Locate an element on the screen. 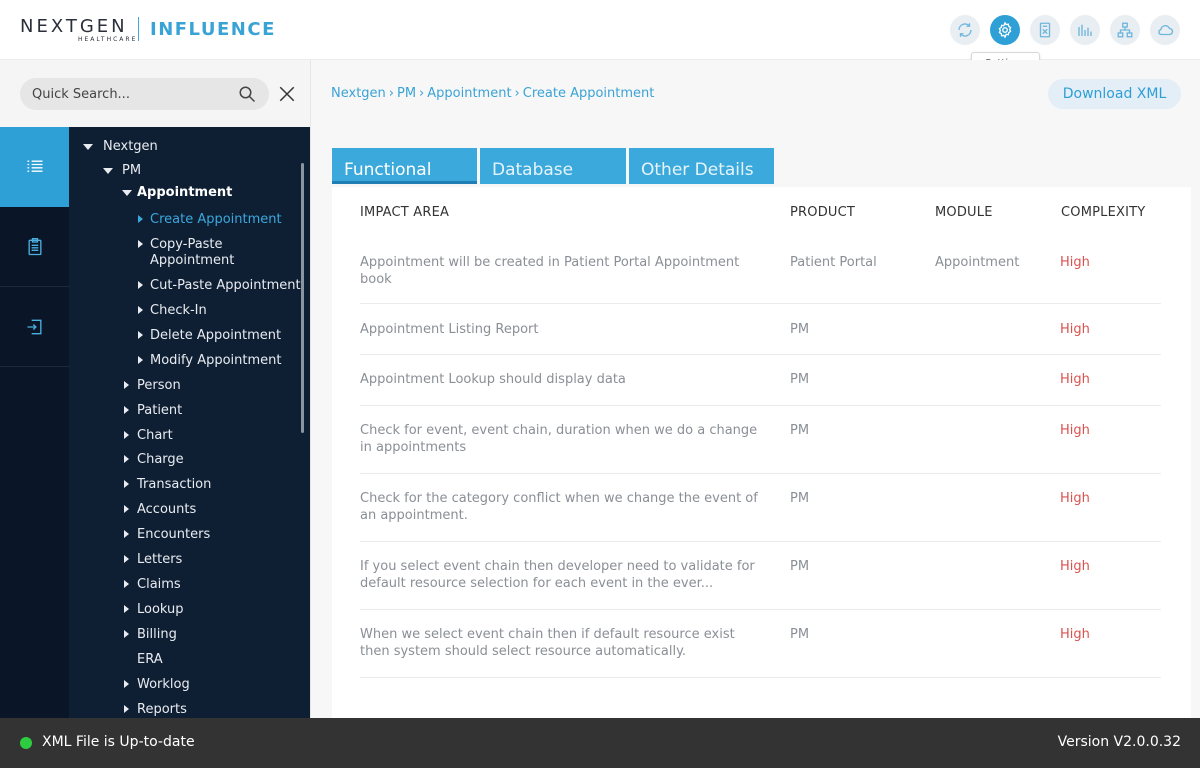  tree-node-billing: Billing is located at coordinates (157, 635).